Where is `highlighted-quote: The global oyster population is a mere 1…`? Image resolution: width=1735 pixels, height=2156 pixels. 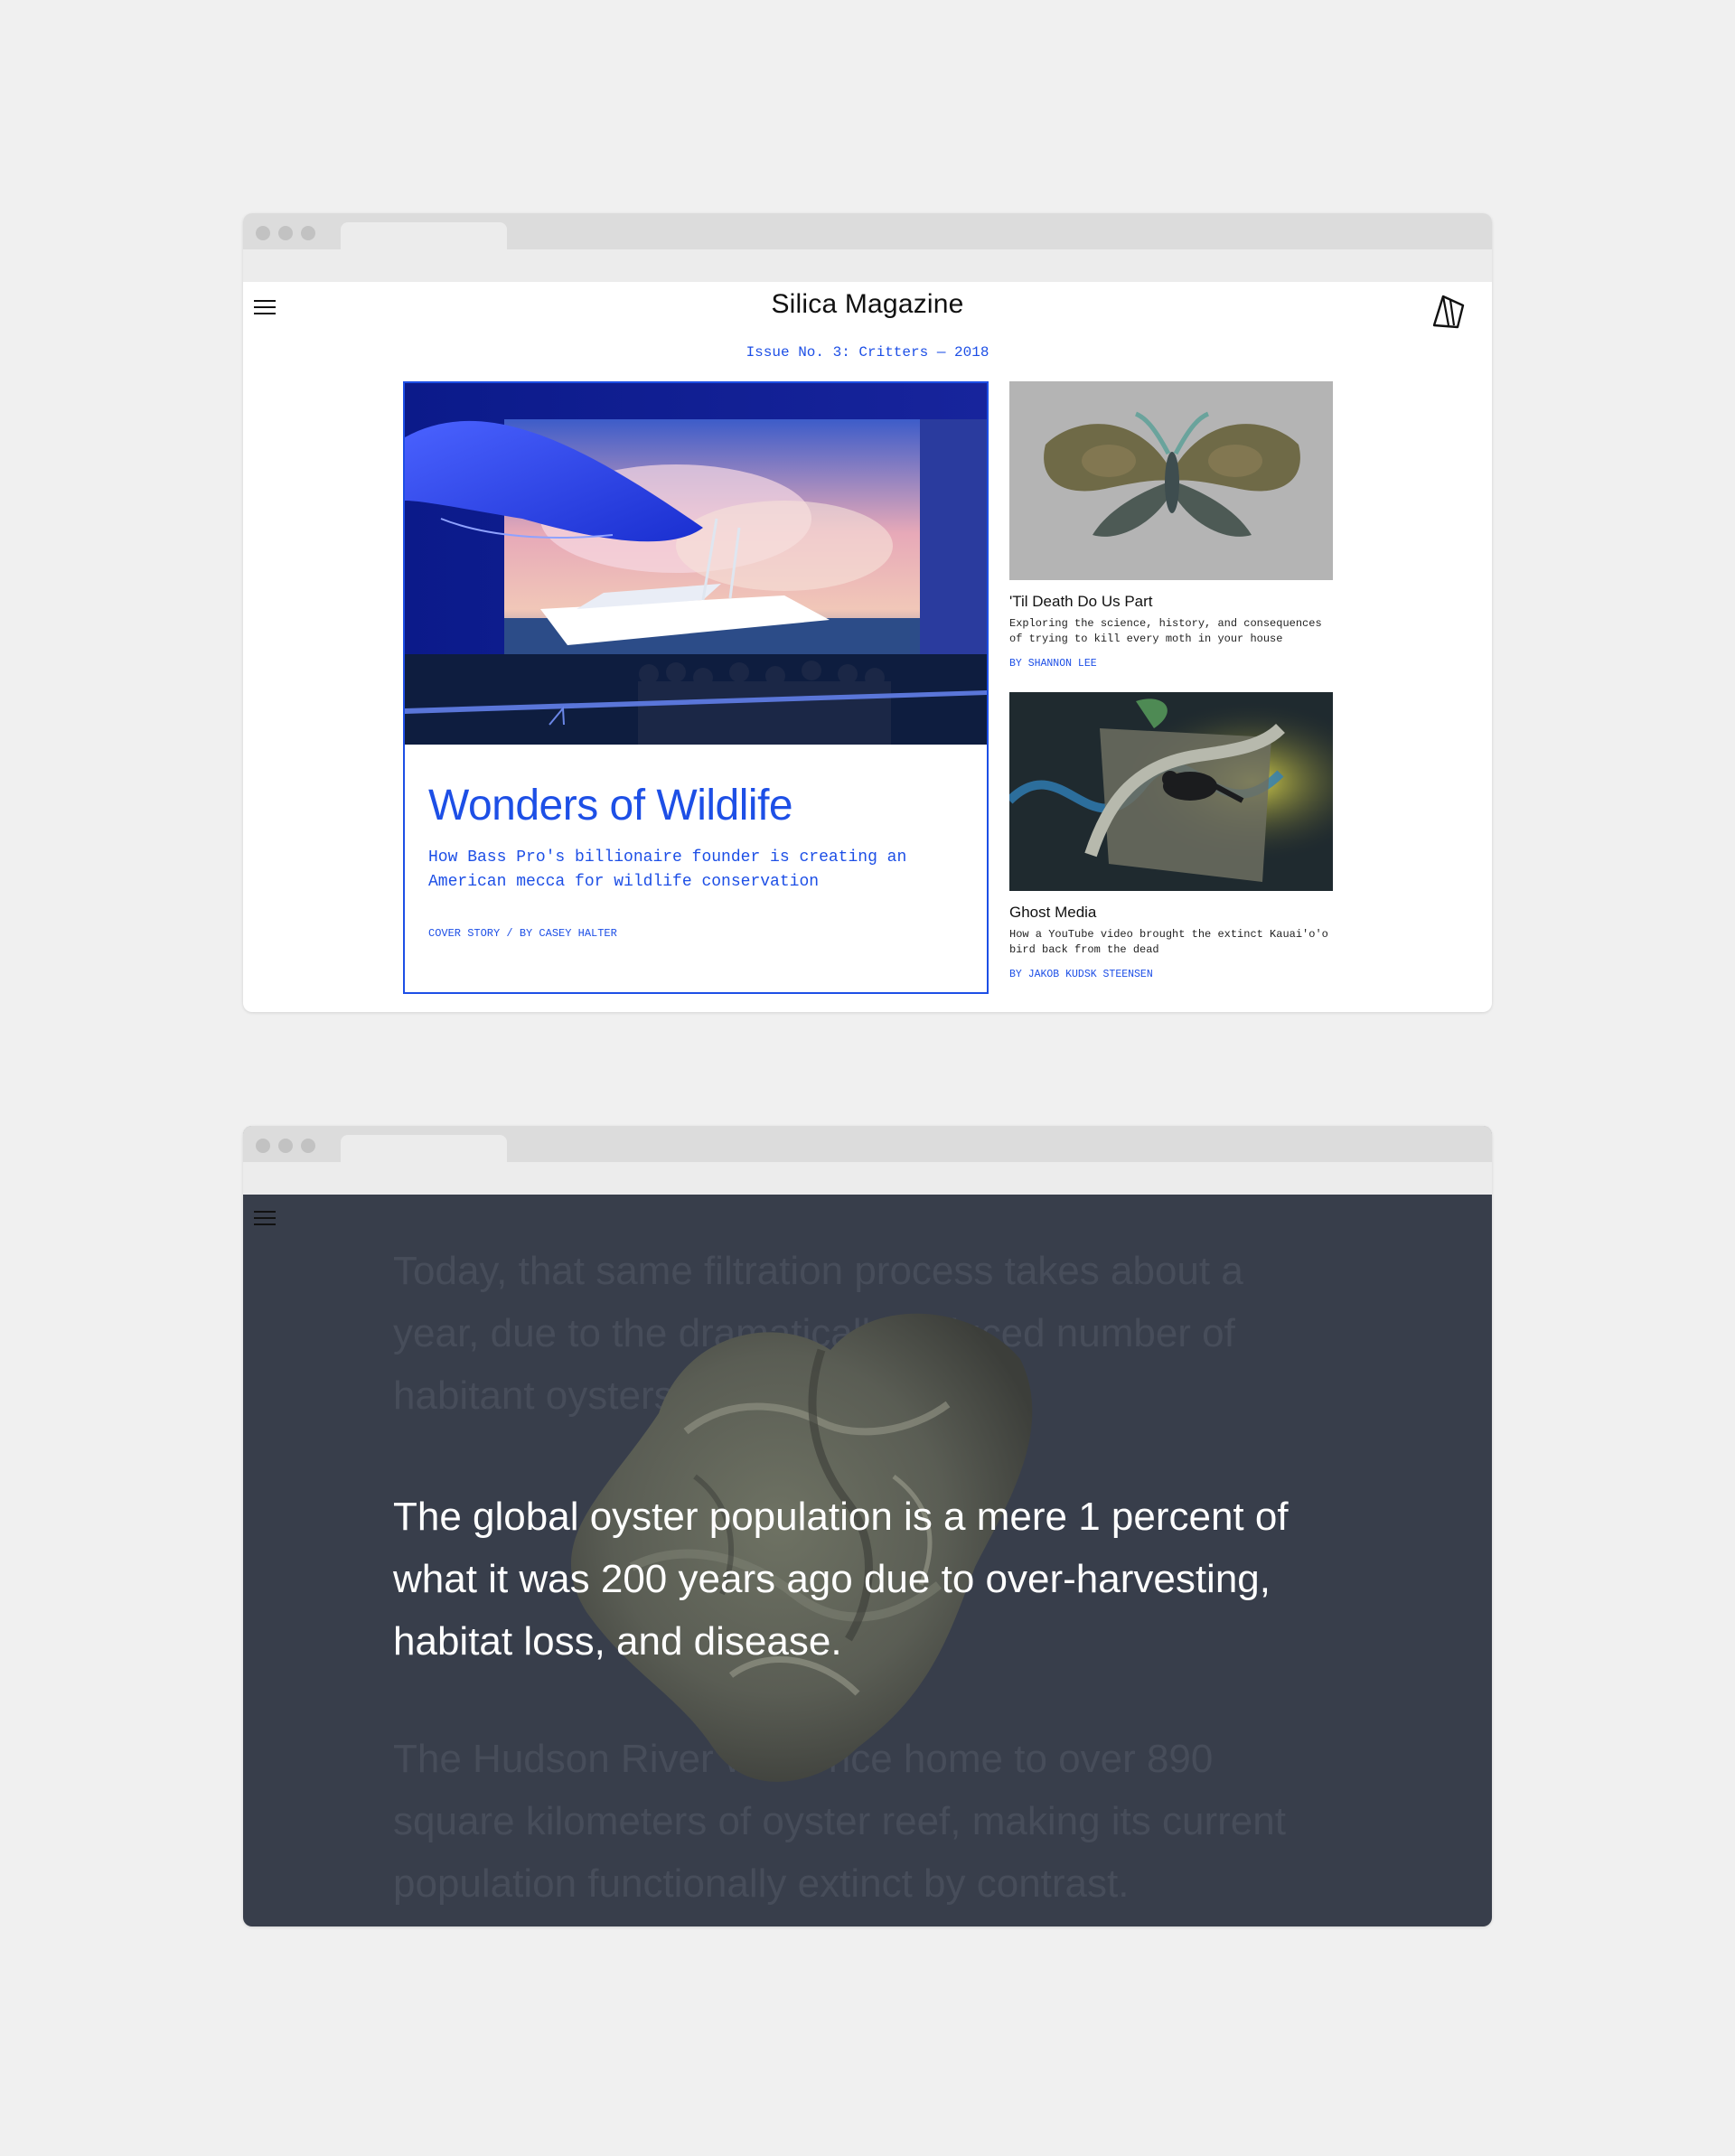 highlighted-quote: The global oyster population is a mere 1… is located at coordinates (841, 1580).